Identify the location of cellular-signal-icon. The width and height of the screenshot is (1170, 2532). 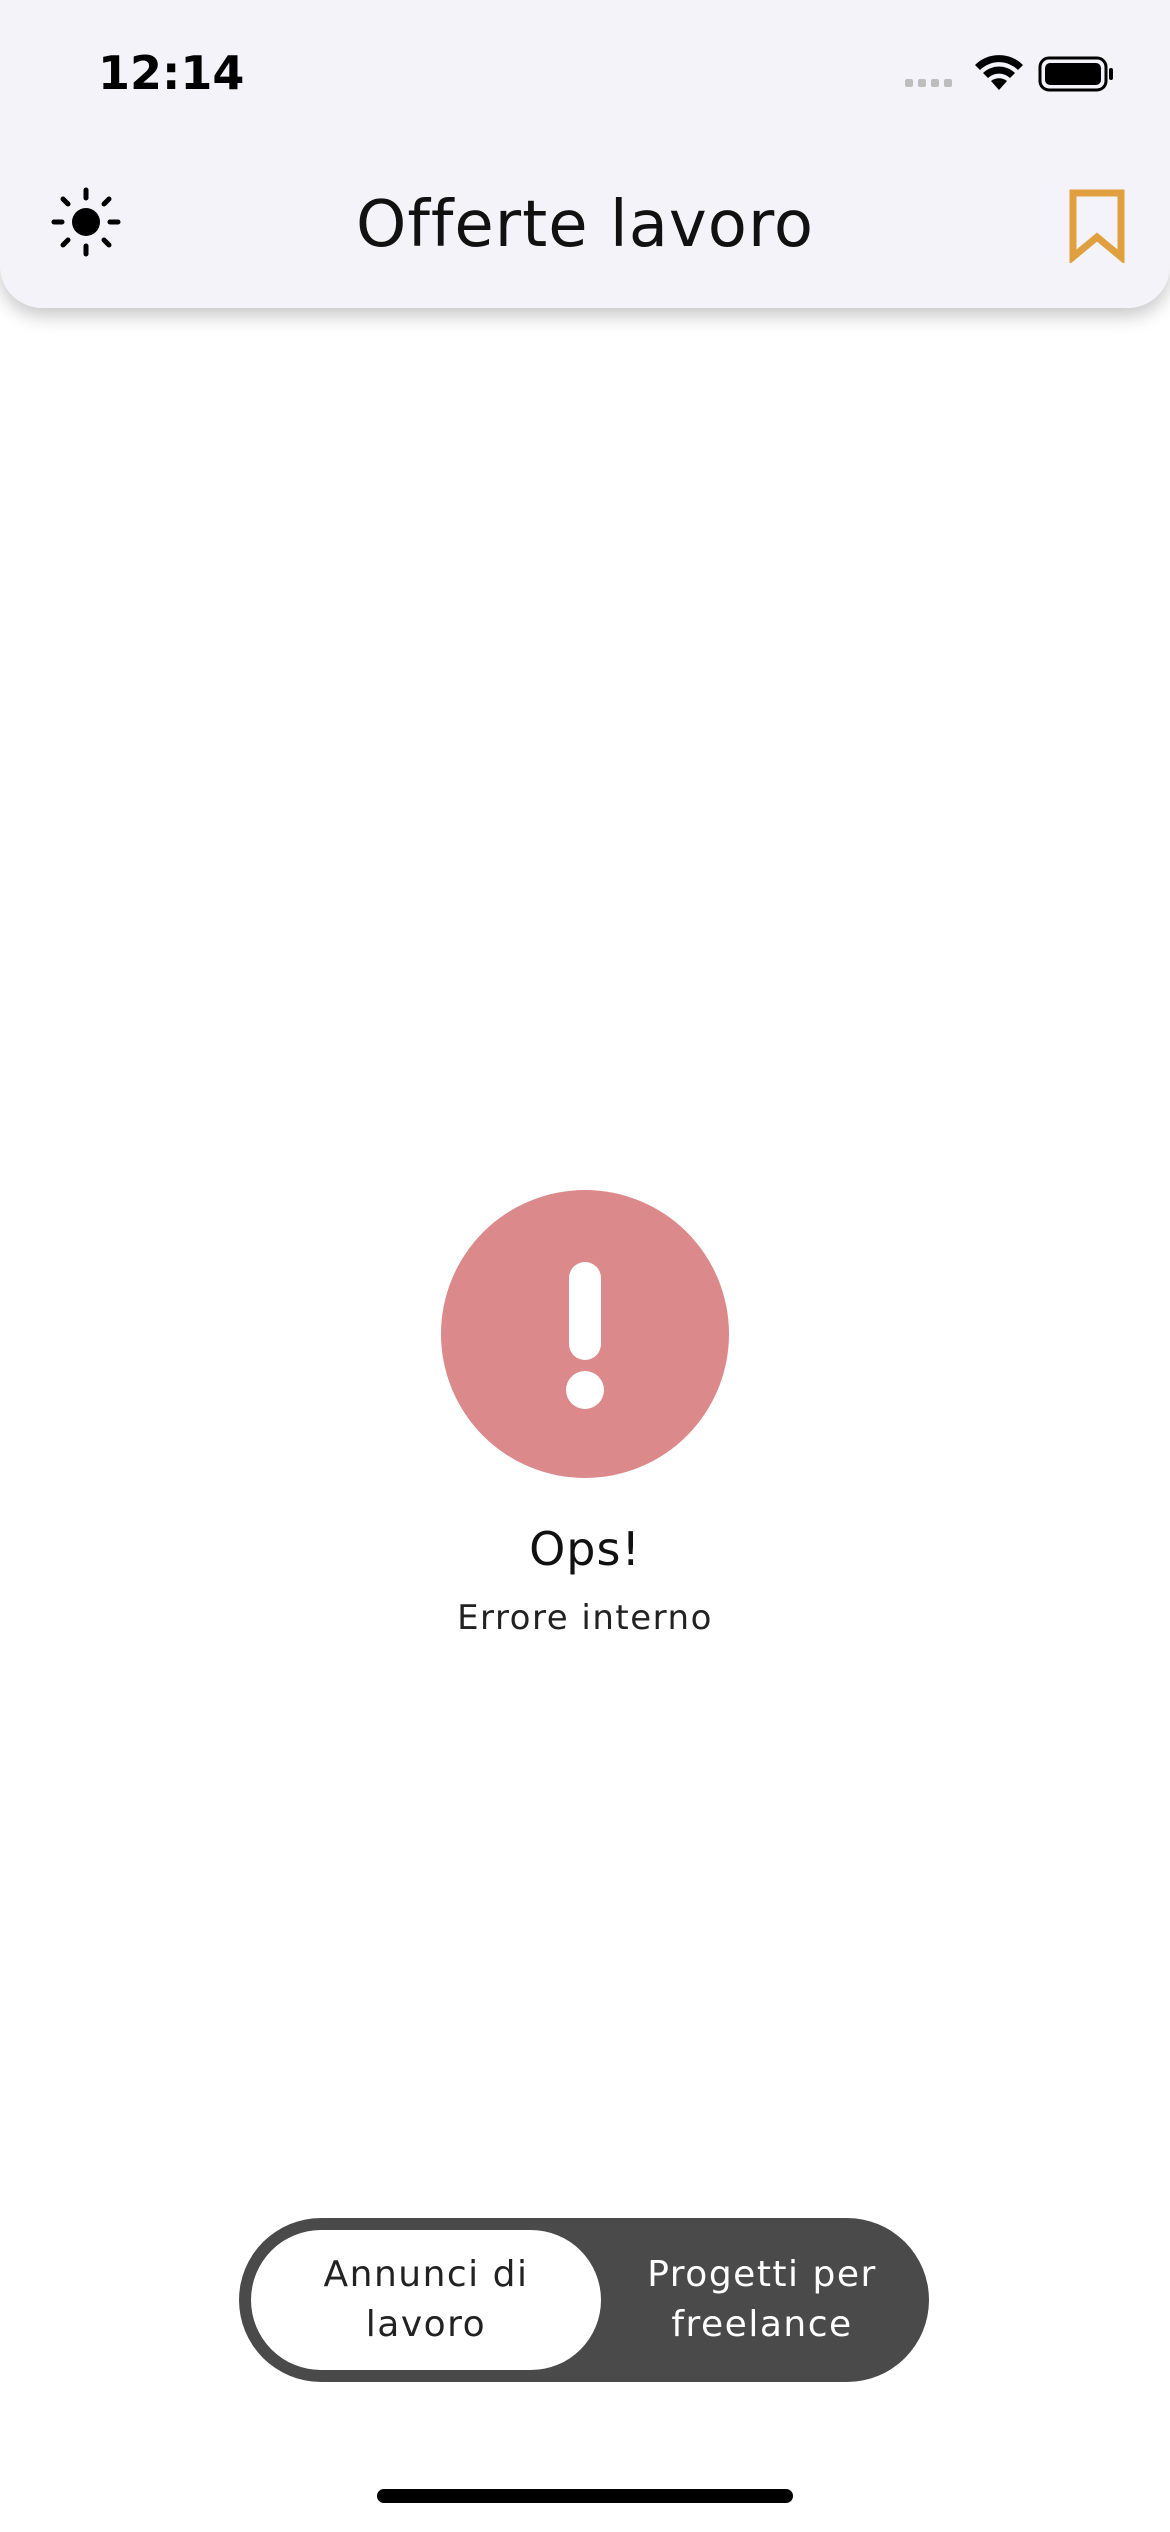
(928, 83).